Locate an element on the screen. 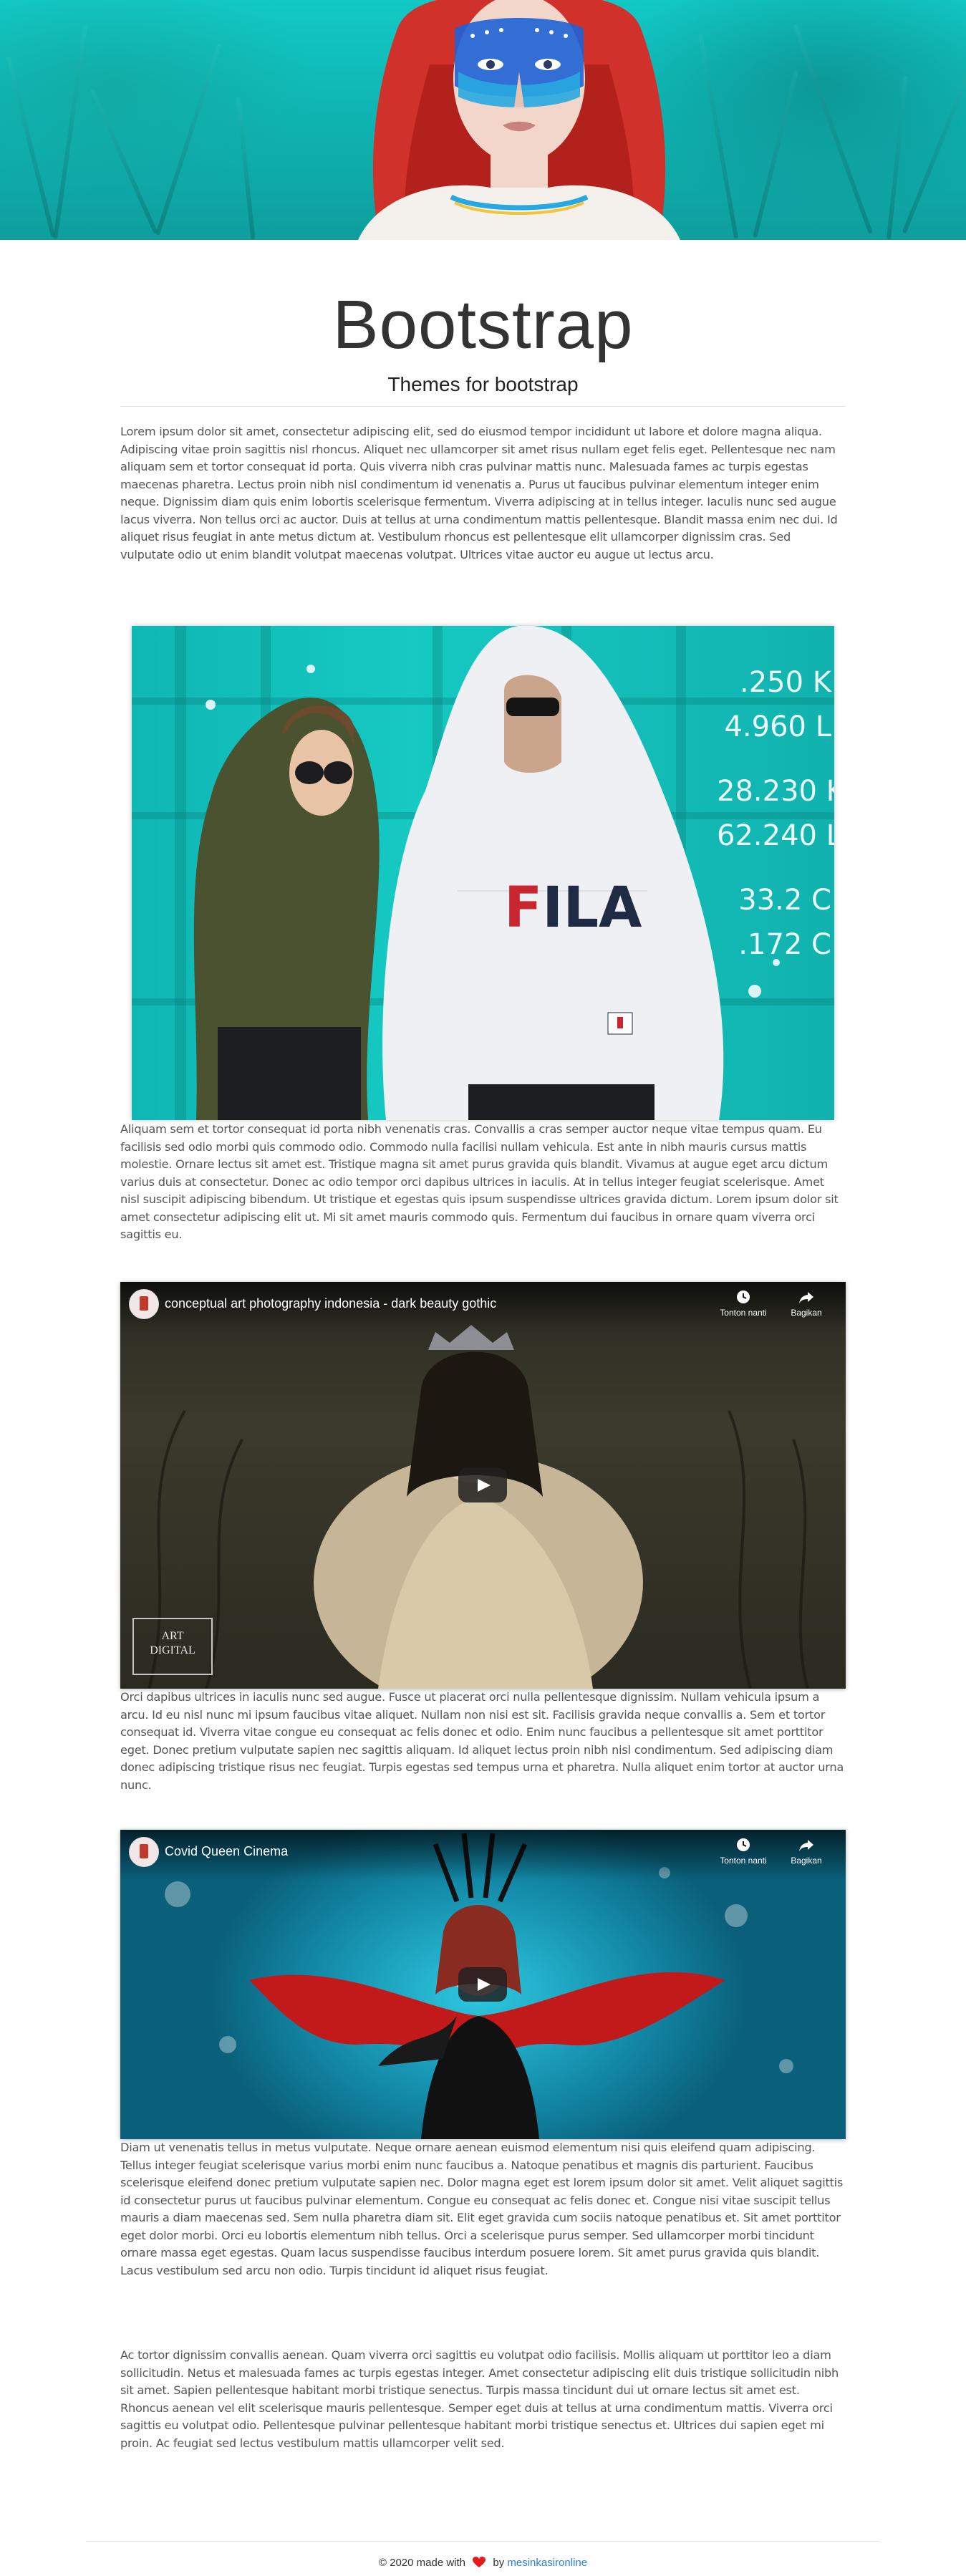 The image size is (966, 2576). watermark-line: DIGITAL is located at coordinates (172, 1650).